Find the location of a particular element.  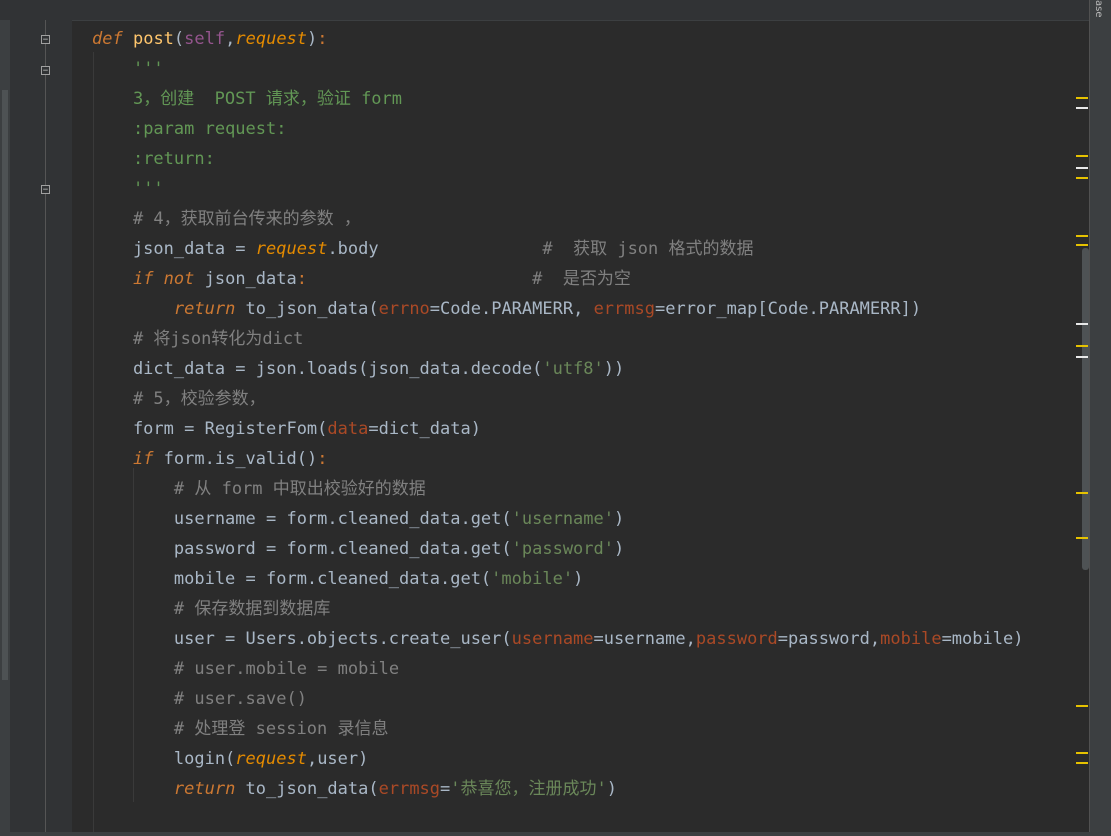

code-token: username = form.cleaned_data.get( is located at coordinates (302, 519).